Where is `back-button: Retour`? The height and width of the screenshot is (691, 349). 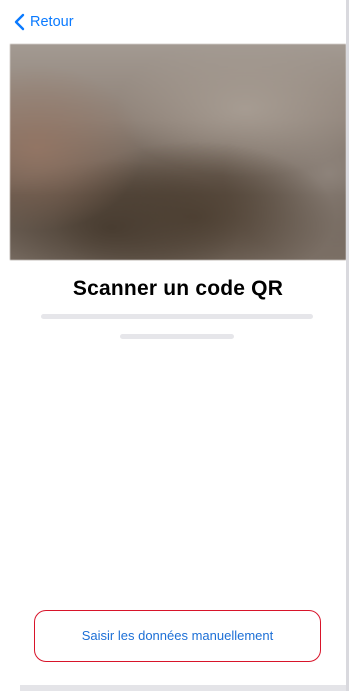 back-button: Retour is located at coordinates (43, 22).